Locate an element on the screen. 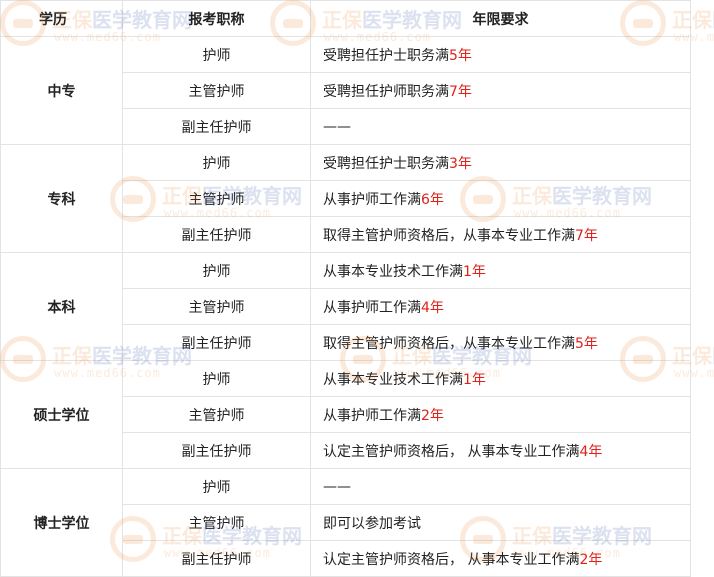 The image size is (714, 577). education-cell: 专科 is located at coordinates (61, 198).